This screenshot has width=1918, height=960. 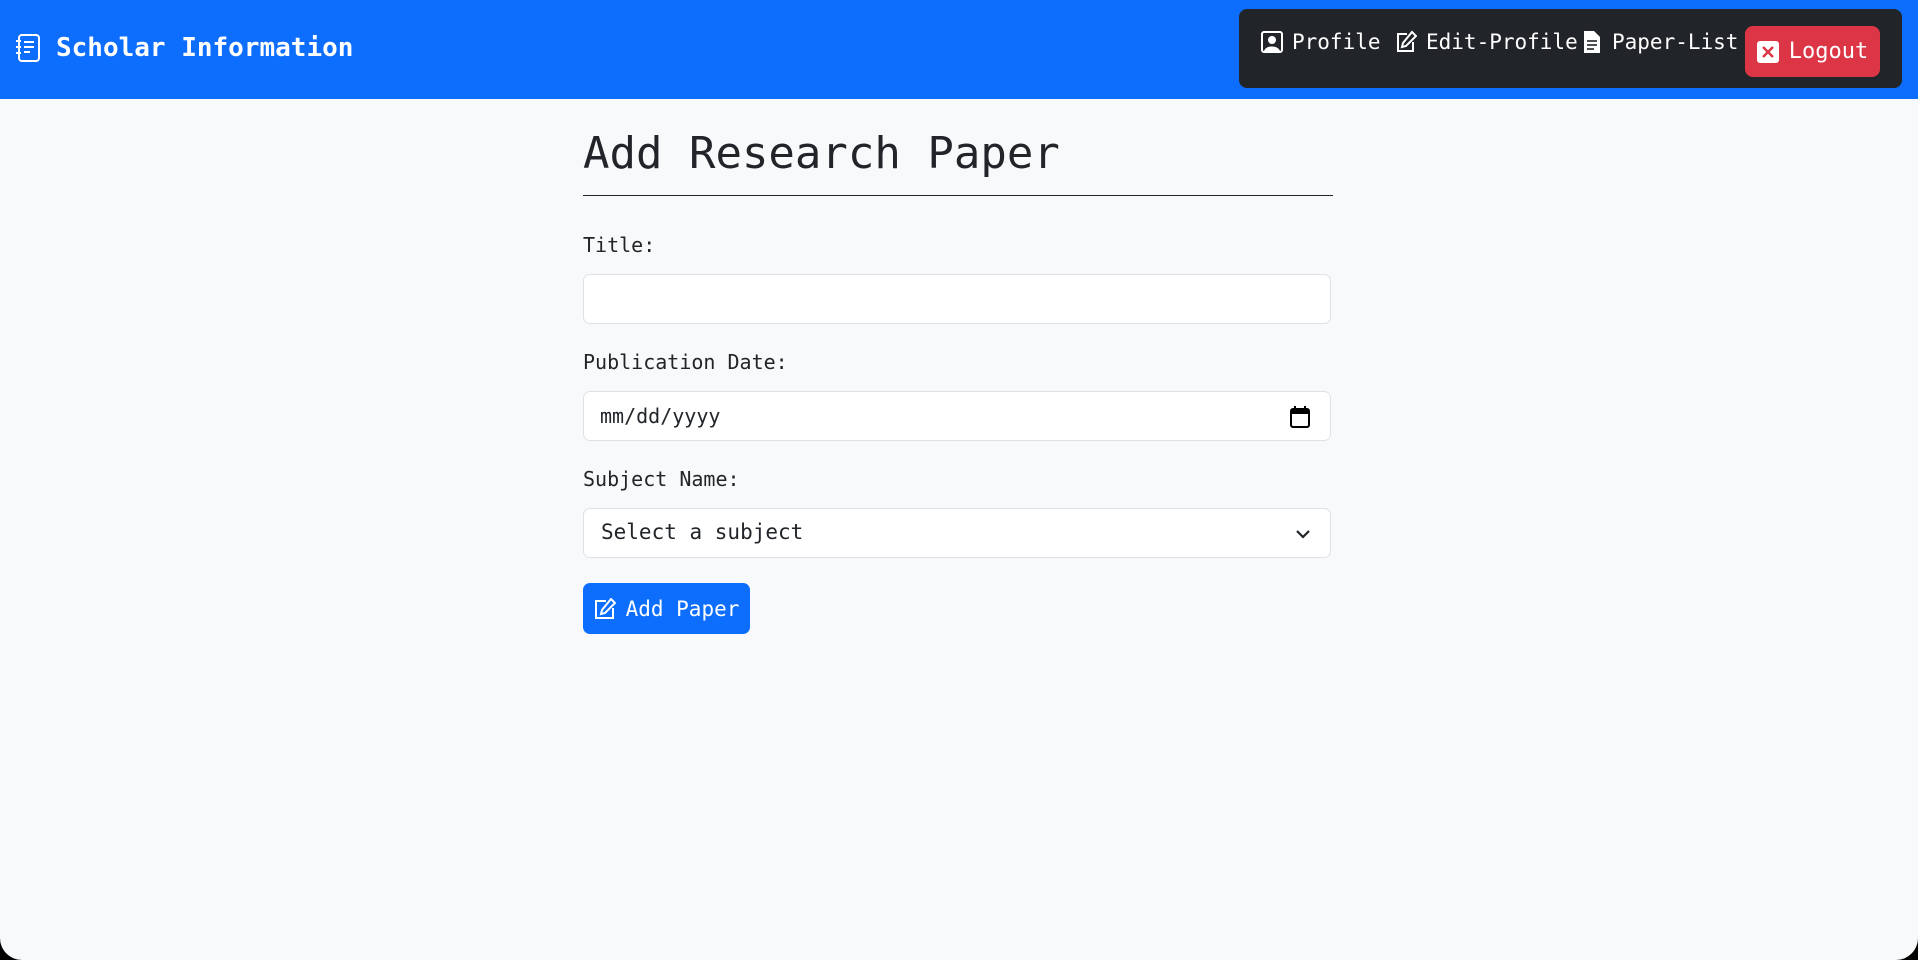 What do you see at coordinates (682, 608) in the screenshot?
I see `add-paper-label: Add Paper` at bounding box center [682, 608].